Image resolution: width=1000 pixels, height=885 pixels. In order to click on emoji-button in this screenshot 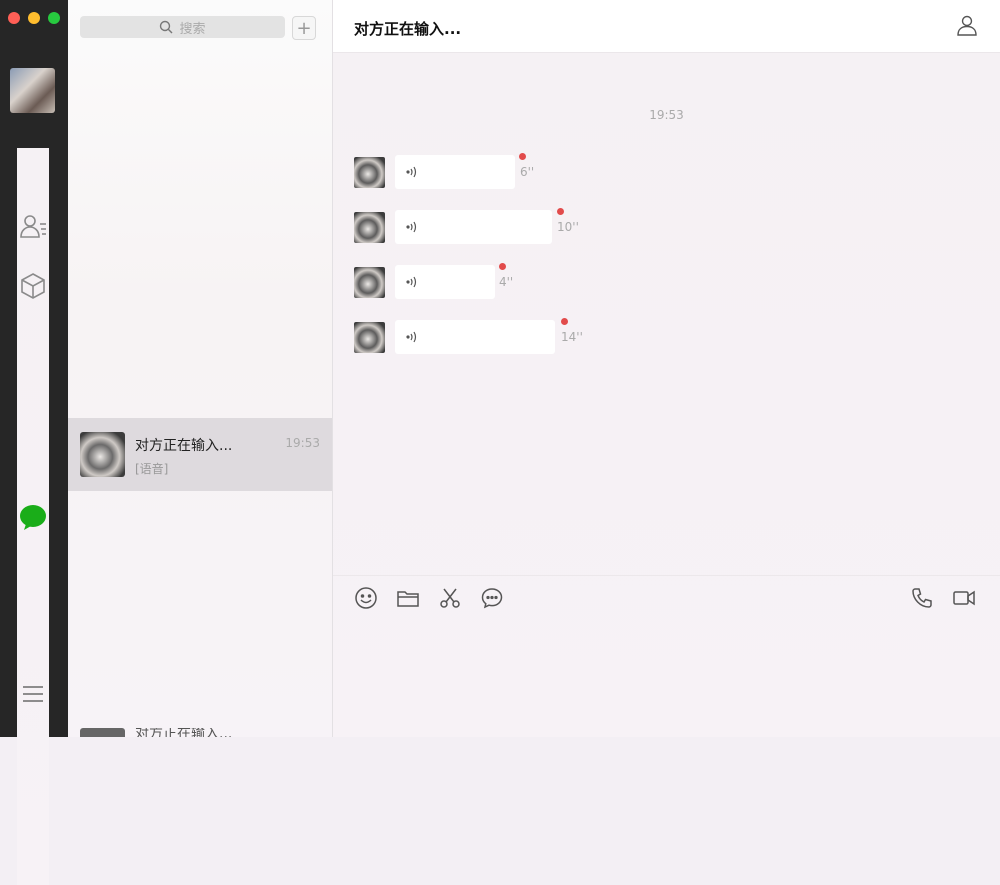, I will do `click(366, 598)`.